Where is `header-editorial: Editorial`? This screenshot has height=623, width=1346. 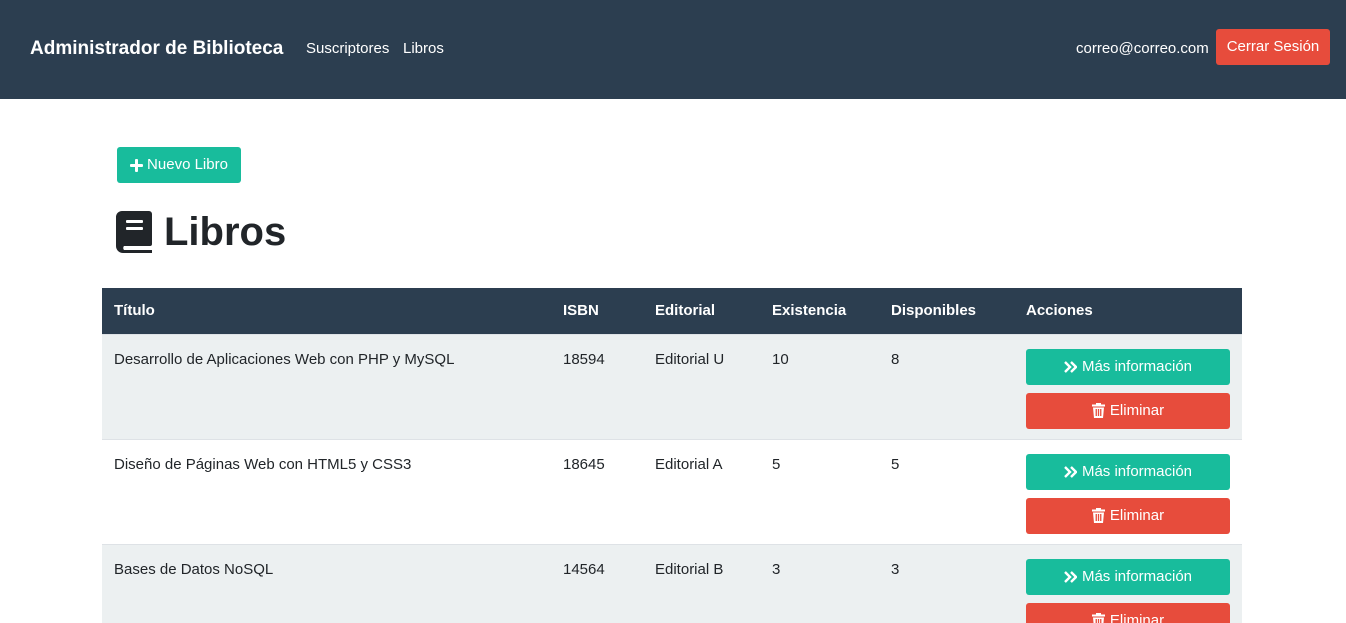 header-editorial: Editorial is located at coordinates (685, 311).